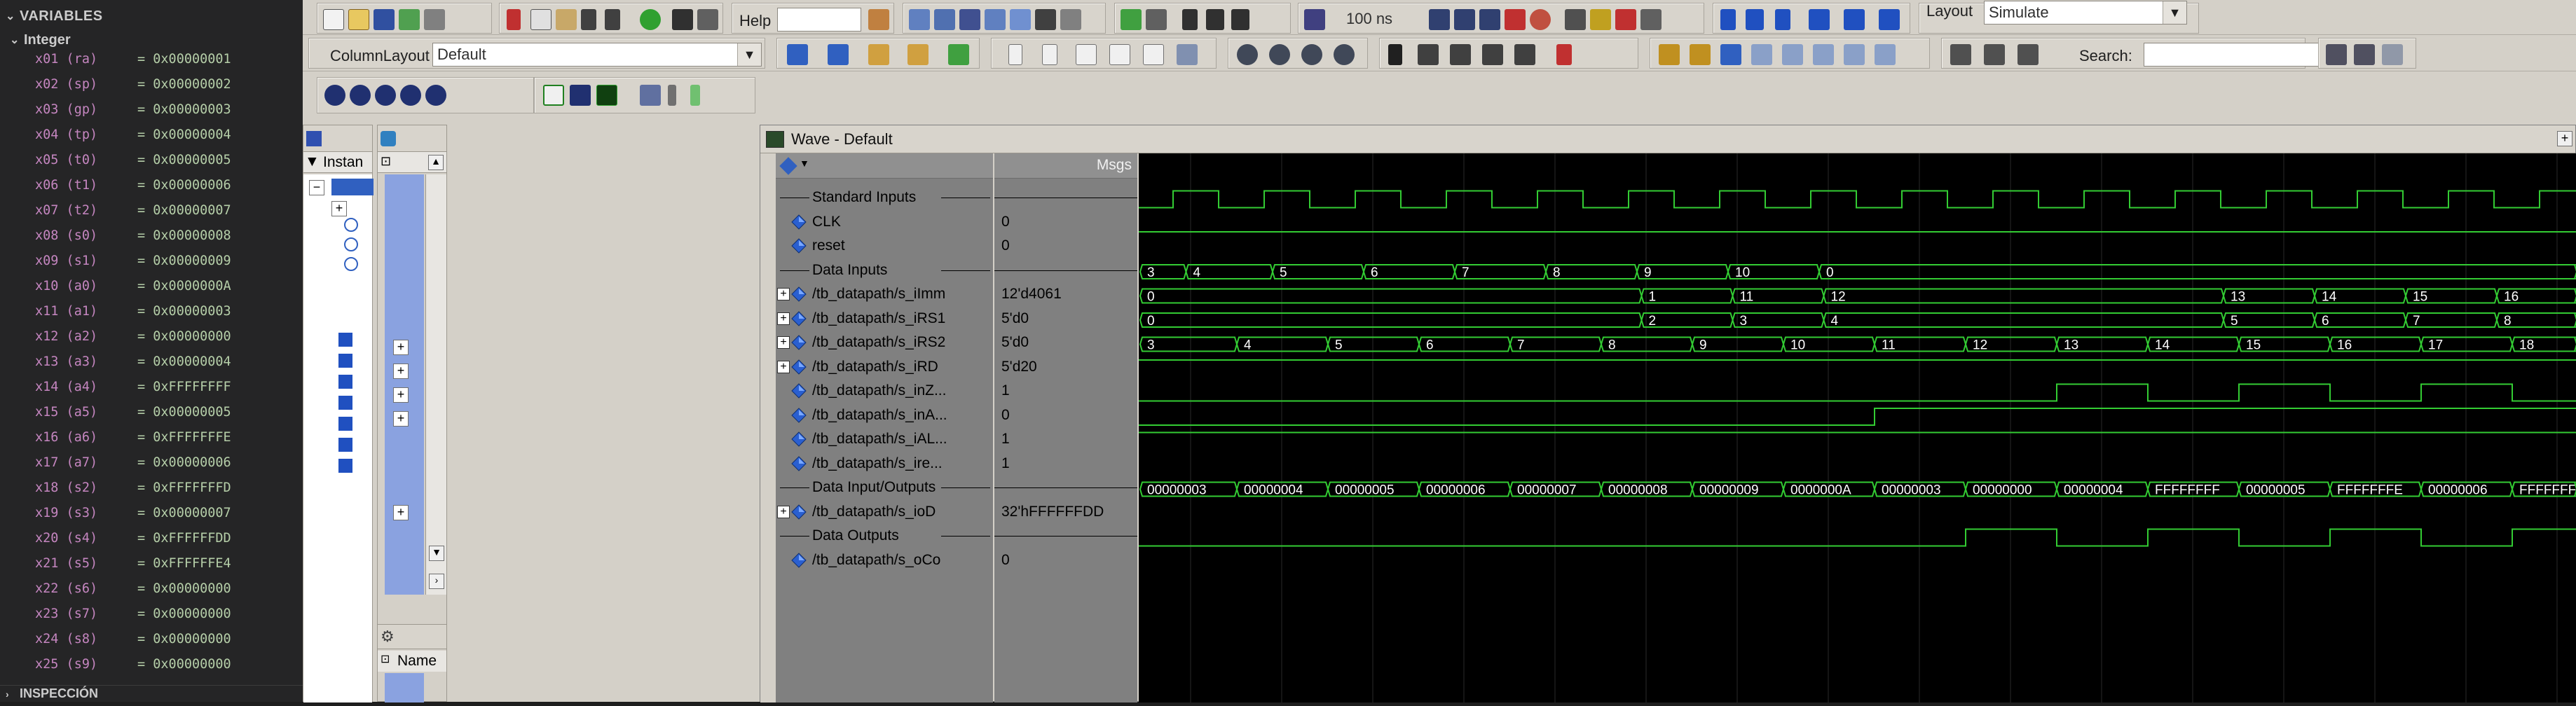 This screenshot has height=706, width=2576. I want to click on wave-green-icon, so click(607, 95).